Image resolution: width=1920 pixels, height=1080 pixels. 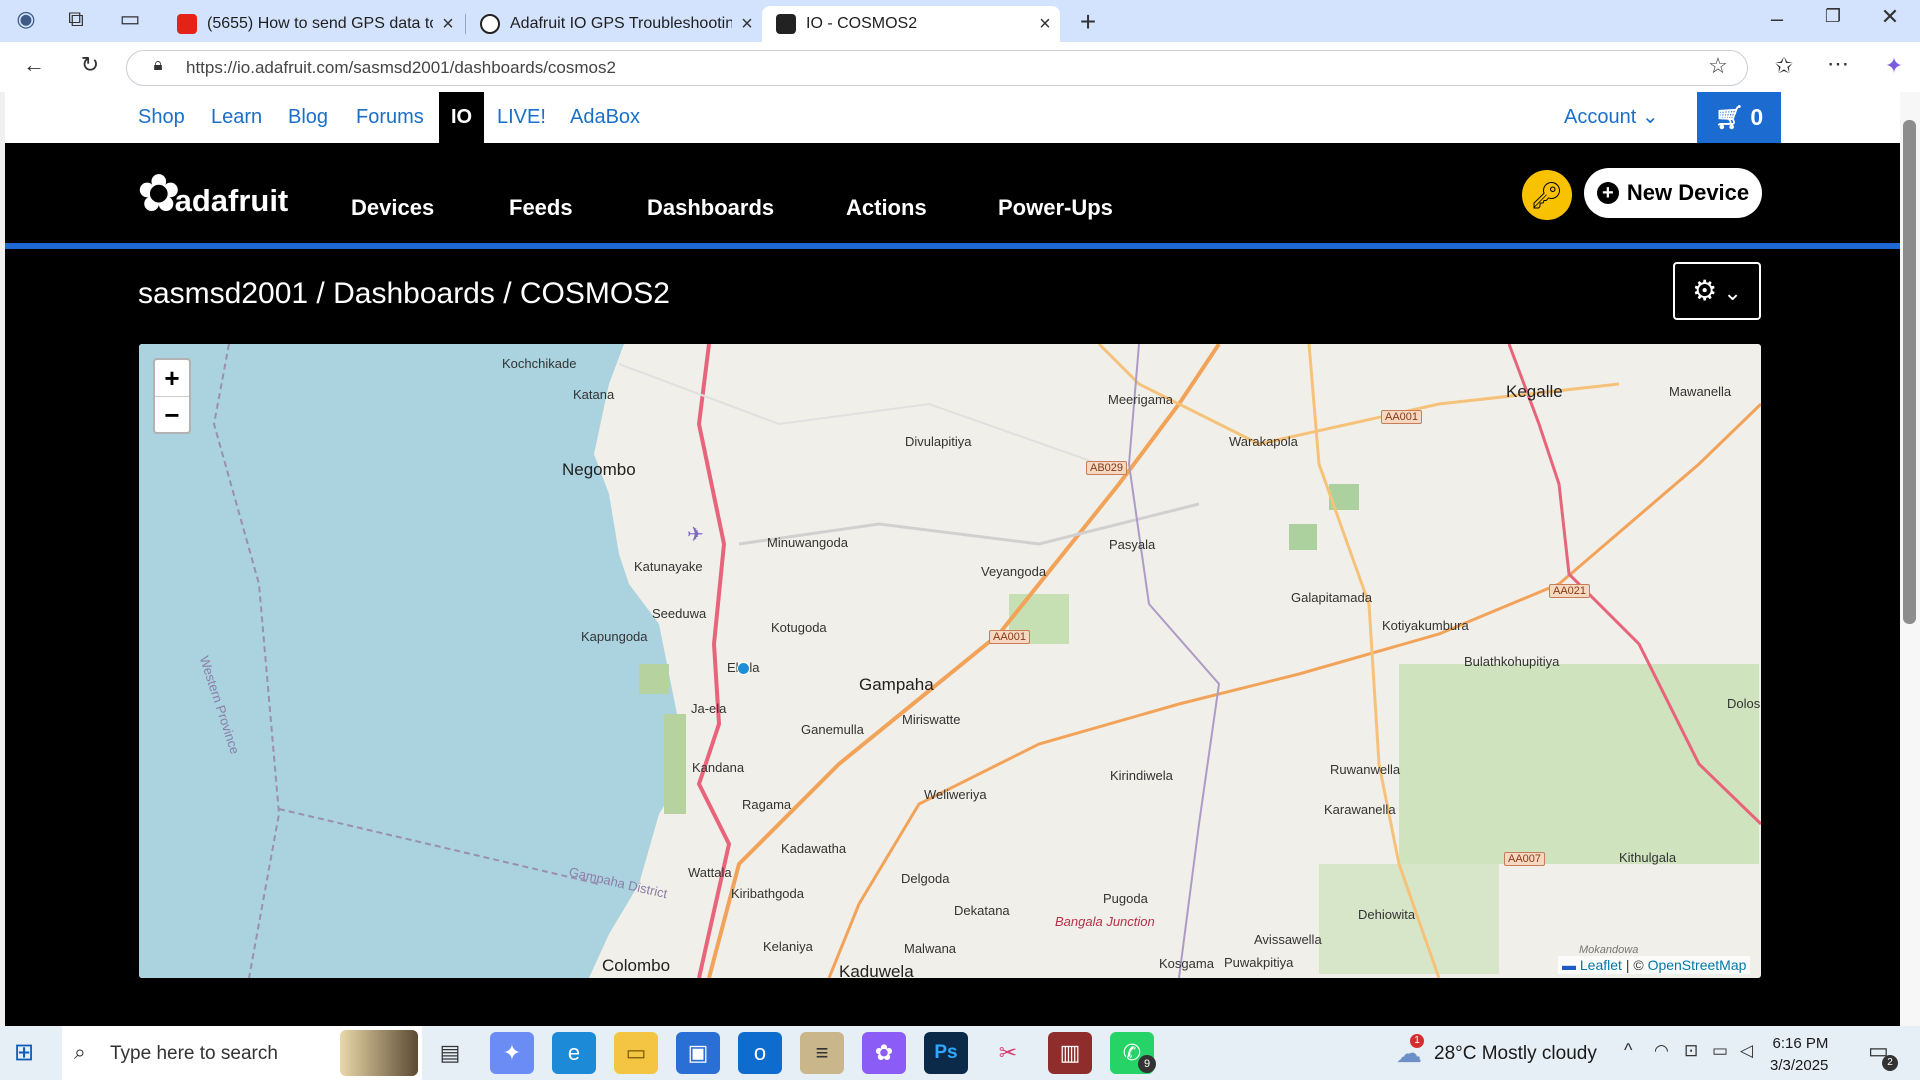 What do you see at coordinates (760, 1053) in the screenshot?
I see `outlook-icon: o` at bounding box center [760, 1053].